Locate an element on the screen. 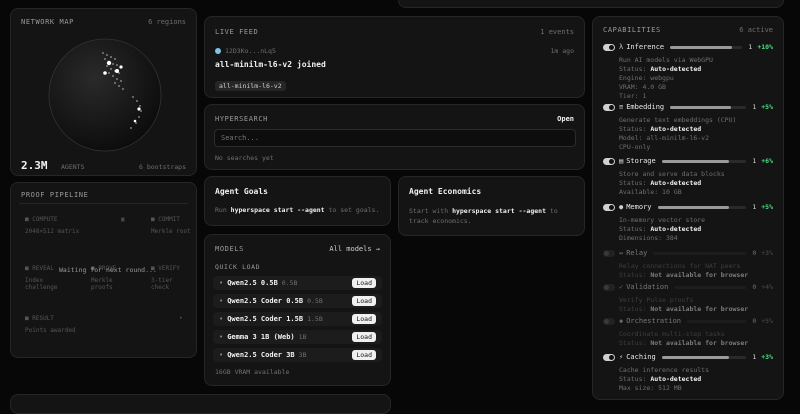 The width and height of the screenshot is (800, 414). verify-label: VERIFY is located at coordinates (169, 268).